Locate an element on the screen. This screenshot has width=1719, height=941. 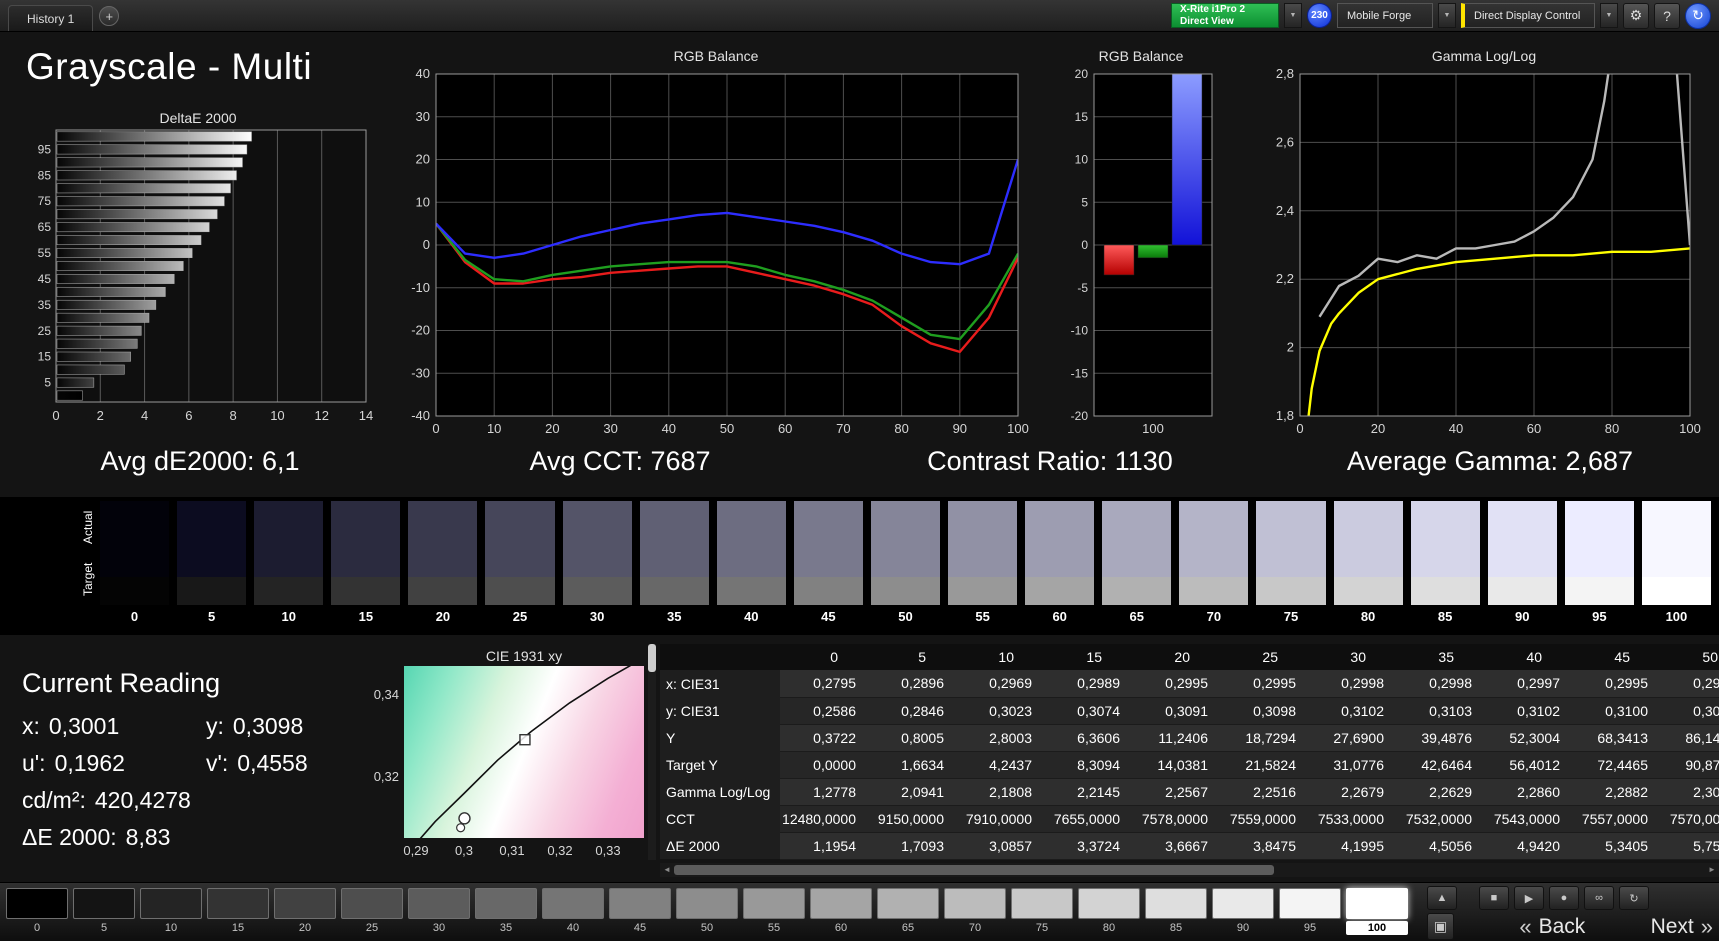
pattern-swatch-15: 15 is located at coordinates (238, 911).